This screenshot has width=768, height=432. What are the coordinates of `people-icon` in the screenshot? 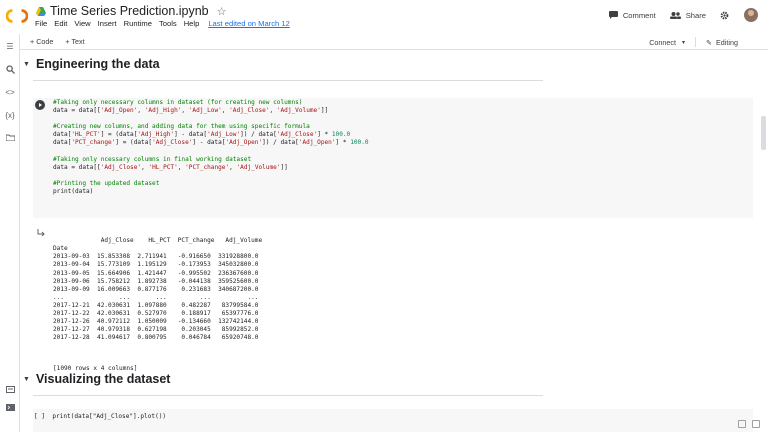 It's located at (675, 15).